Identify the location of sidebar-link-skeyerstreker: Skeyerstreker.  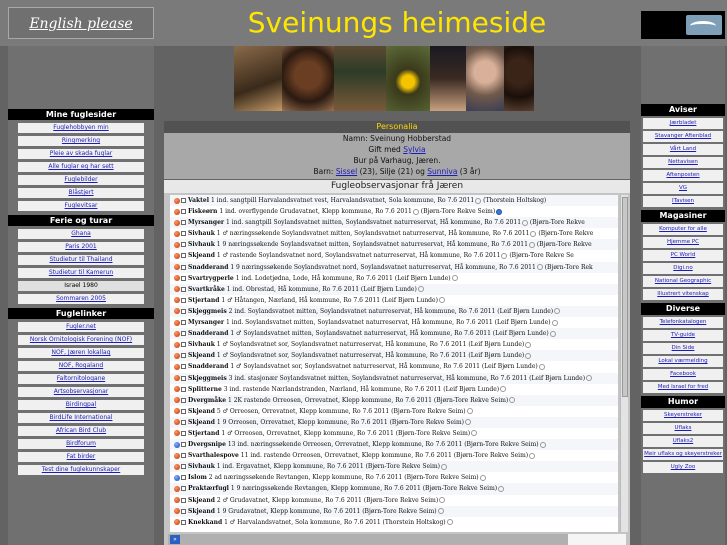
(683, 415).